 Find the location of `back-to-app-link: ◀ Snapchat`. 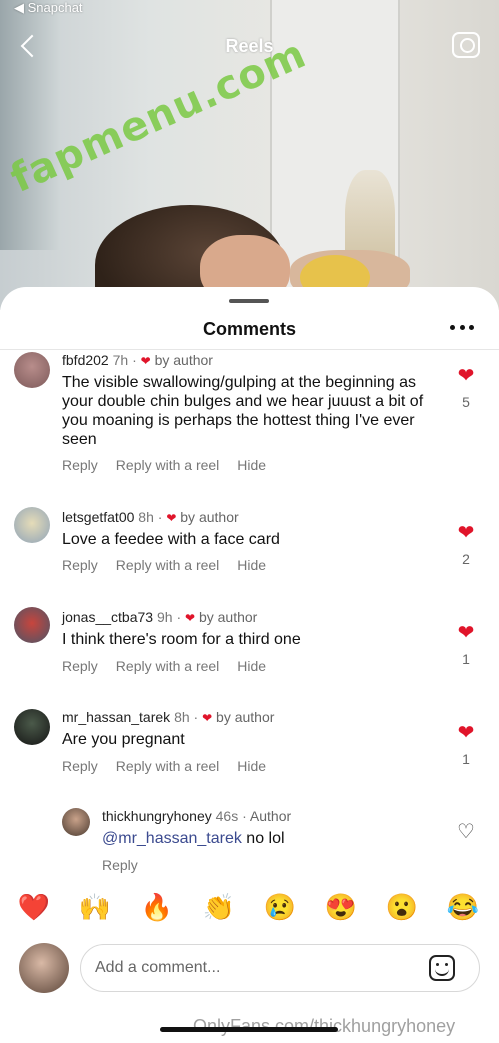

back-to-app-link: ◀ Snapchat is located at coordinates (48, 8).